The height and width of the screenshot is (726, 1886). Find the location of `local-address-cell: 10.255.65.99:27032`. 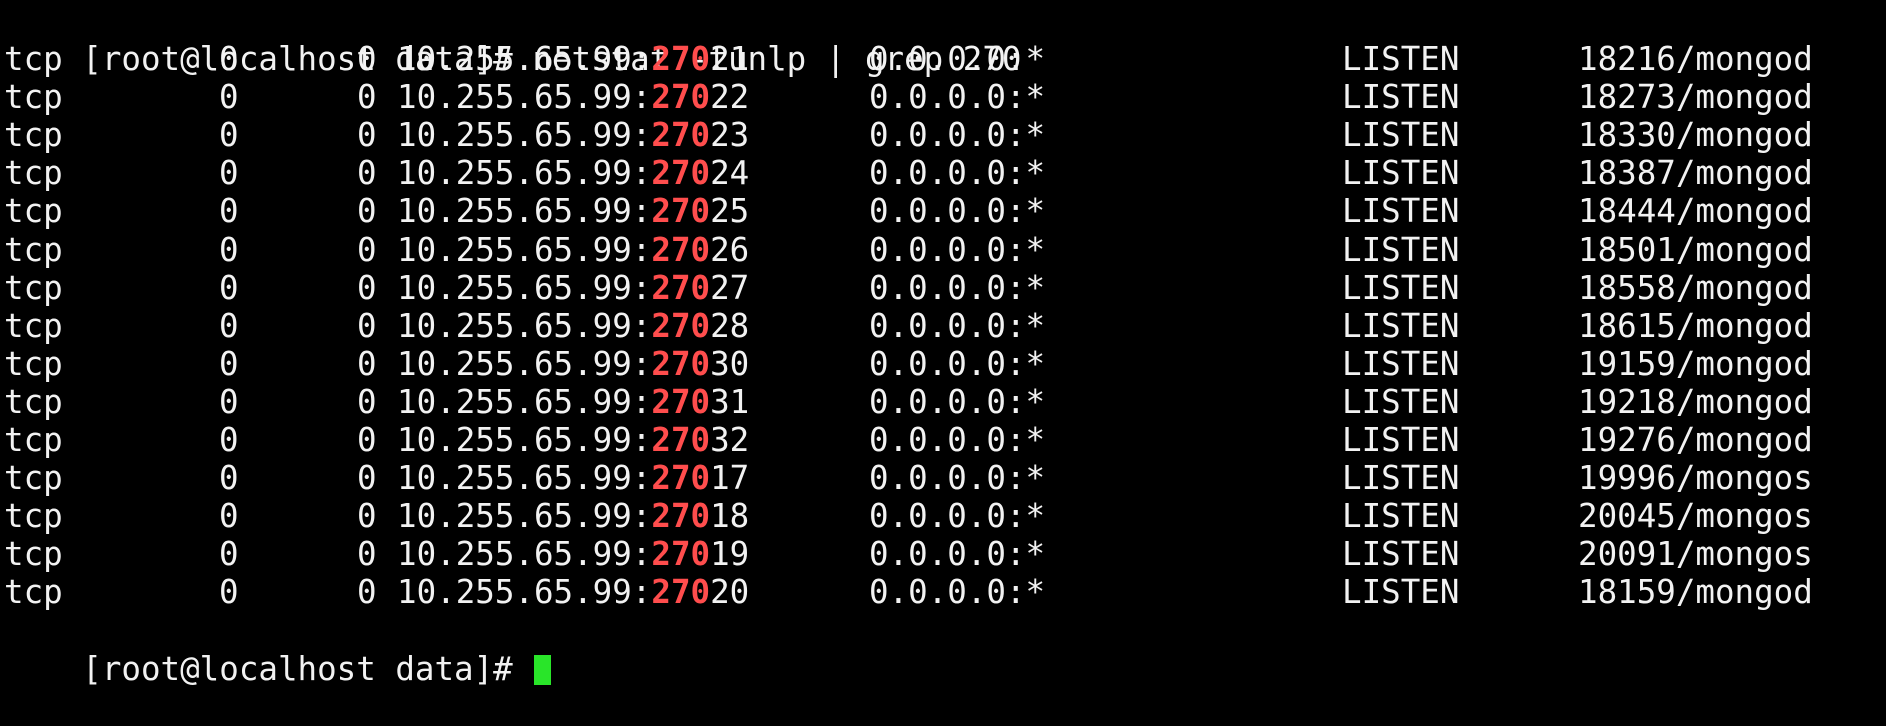

local-address-cell: 10.255.65.99:27032 is located at coordinates (573, 440).